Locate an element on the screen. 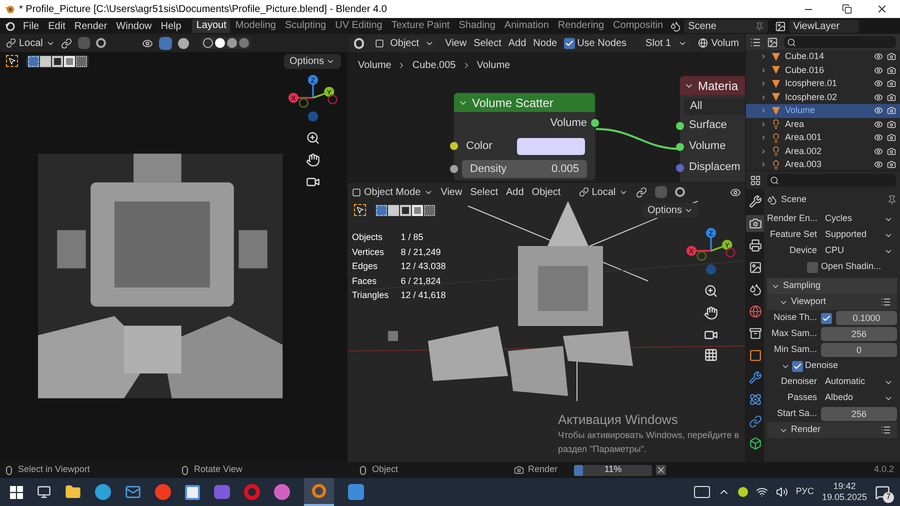 Image resolution: width=900 pixels, height=506 pixels. volume-scatter-node: Volume Scatter Volume Color Density 0.005 is located at coordinates (524, 136).